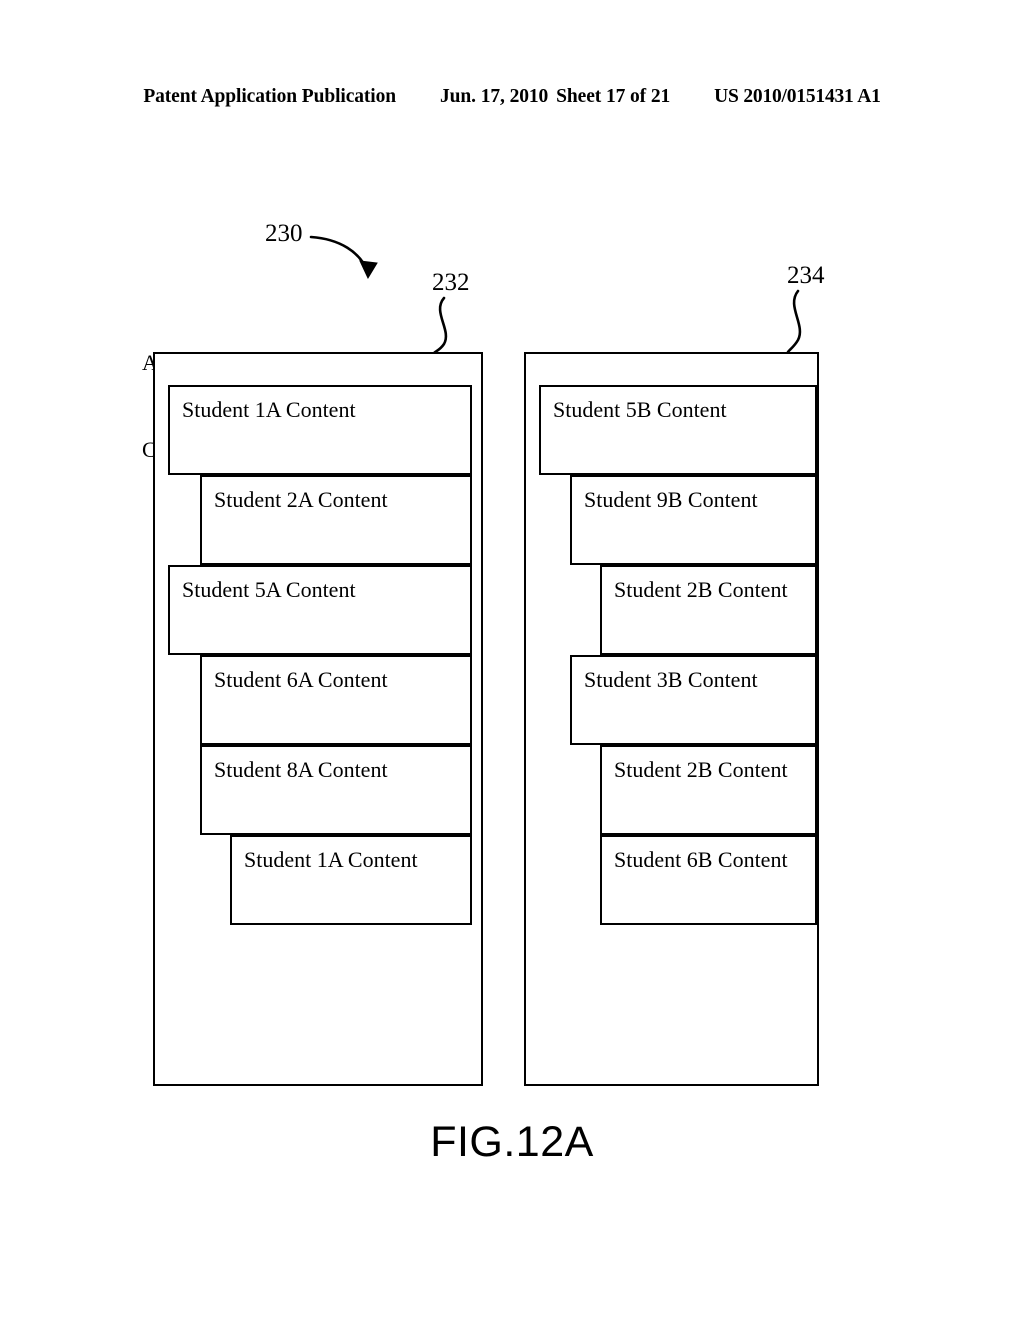 The image size is (1024, 1320). Describe the element at coordinates (640, 409) in the screenshot. I see `content-box-b-1-label: Student 5B Content` at that location.